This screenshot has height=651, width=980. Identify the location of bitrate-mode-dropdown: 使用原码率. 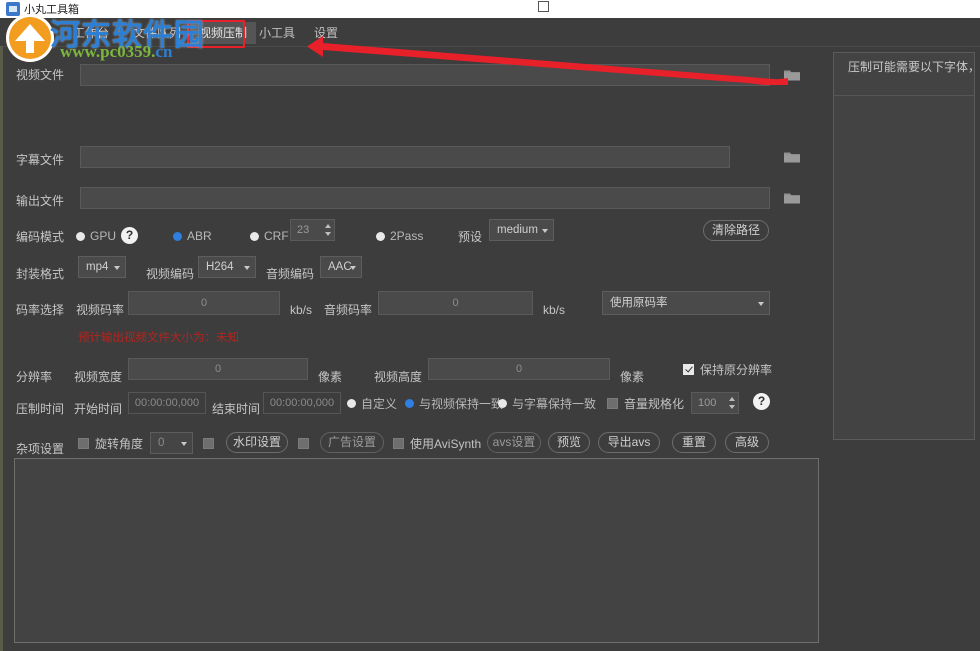
(686, 303).